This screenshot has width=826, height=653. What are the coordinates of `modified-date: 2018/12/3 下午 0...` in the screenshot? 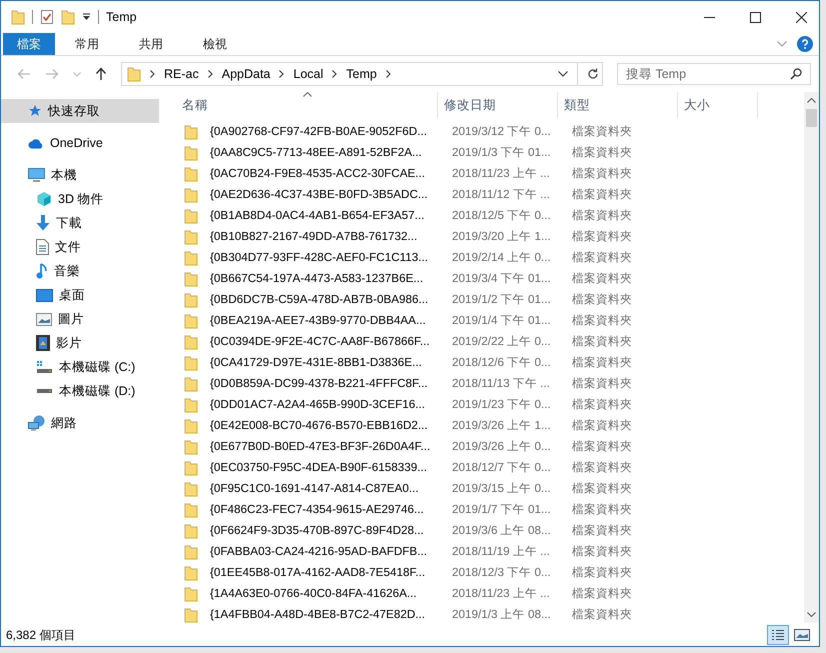 It's located at (501, 572).